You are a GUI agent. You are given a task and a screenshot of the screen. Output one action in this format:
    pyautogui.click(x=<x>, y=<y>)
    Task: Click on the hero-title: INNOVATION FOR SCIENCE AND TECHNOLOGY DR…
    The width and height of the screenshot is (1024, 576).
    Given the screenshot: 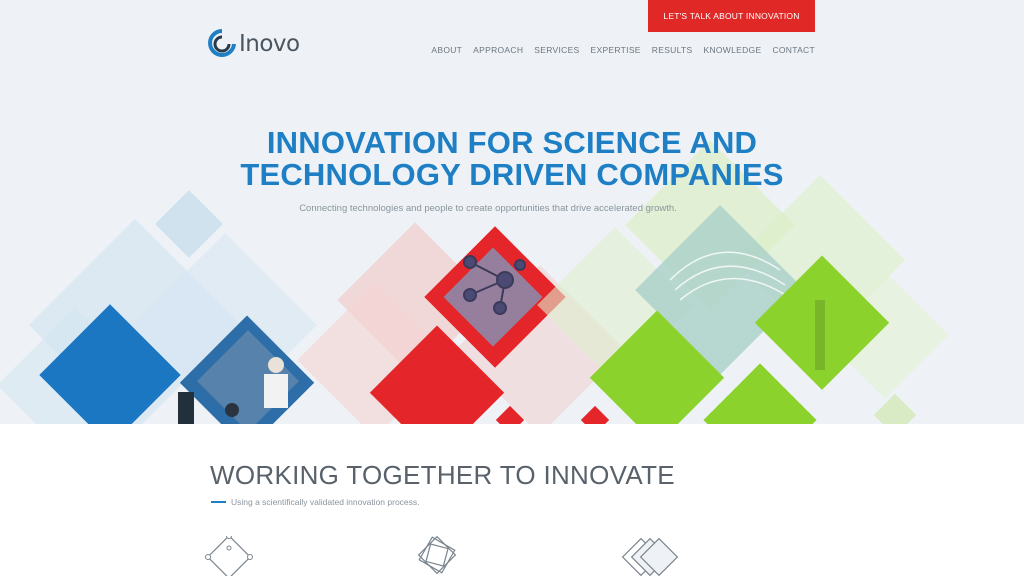 What is the action you would take?
    pyautogui.click(x=512, y=159)
    